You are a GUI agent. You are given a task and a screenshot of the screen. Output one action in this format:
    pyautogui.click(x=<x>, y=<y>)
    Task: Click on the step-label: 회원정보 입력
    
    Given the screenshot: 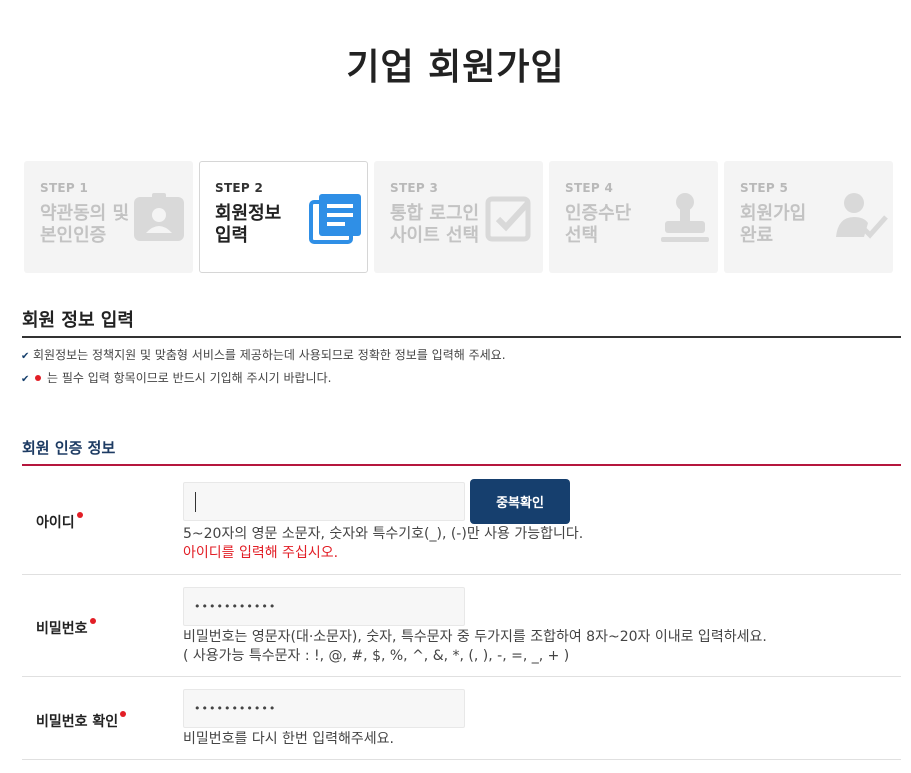 What is the action you would take?
    pyautogui.click(x=248, y=224)
    